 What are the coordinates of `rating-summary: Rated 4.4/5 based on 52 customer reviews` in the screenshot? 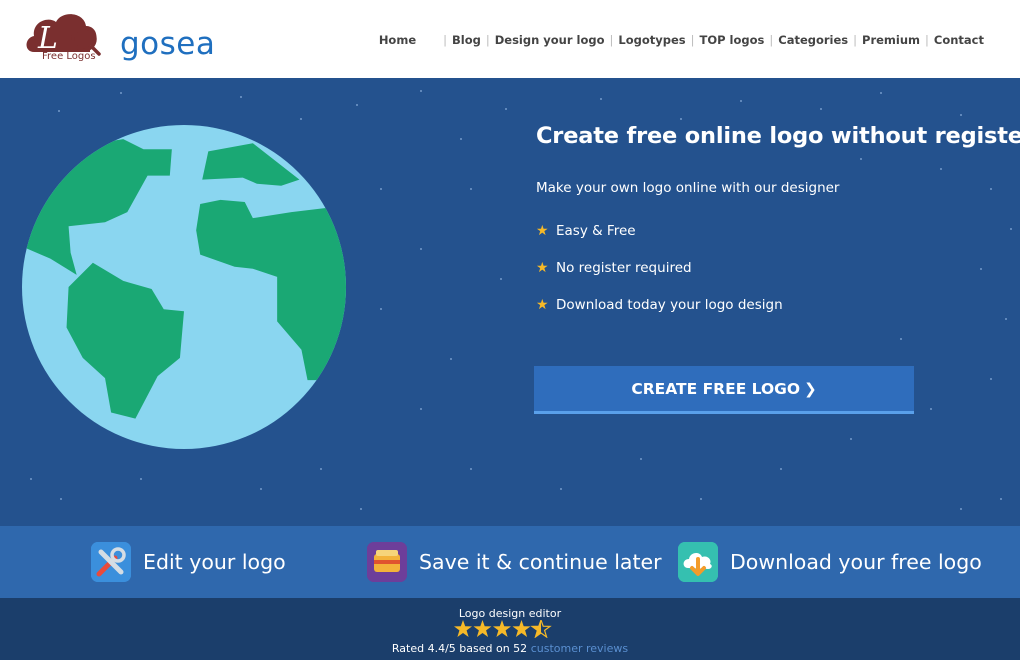 It's located at (510, 648).